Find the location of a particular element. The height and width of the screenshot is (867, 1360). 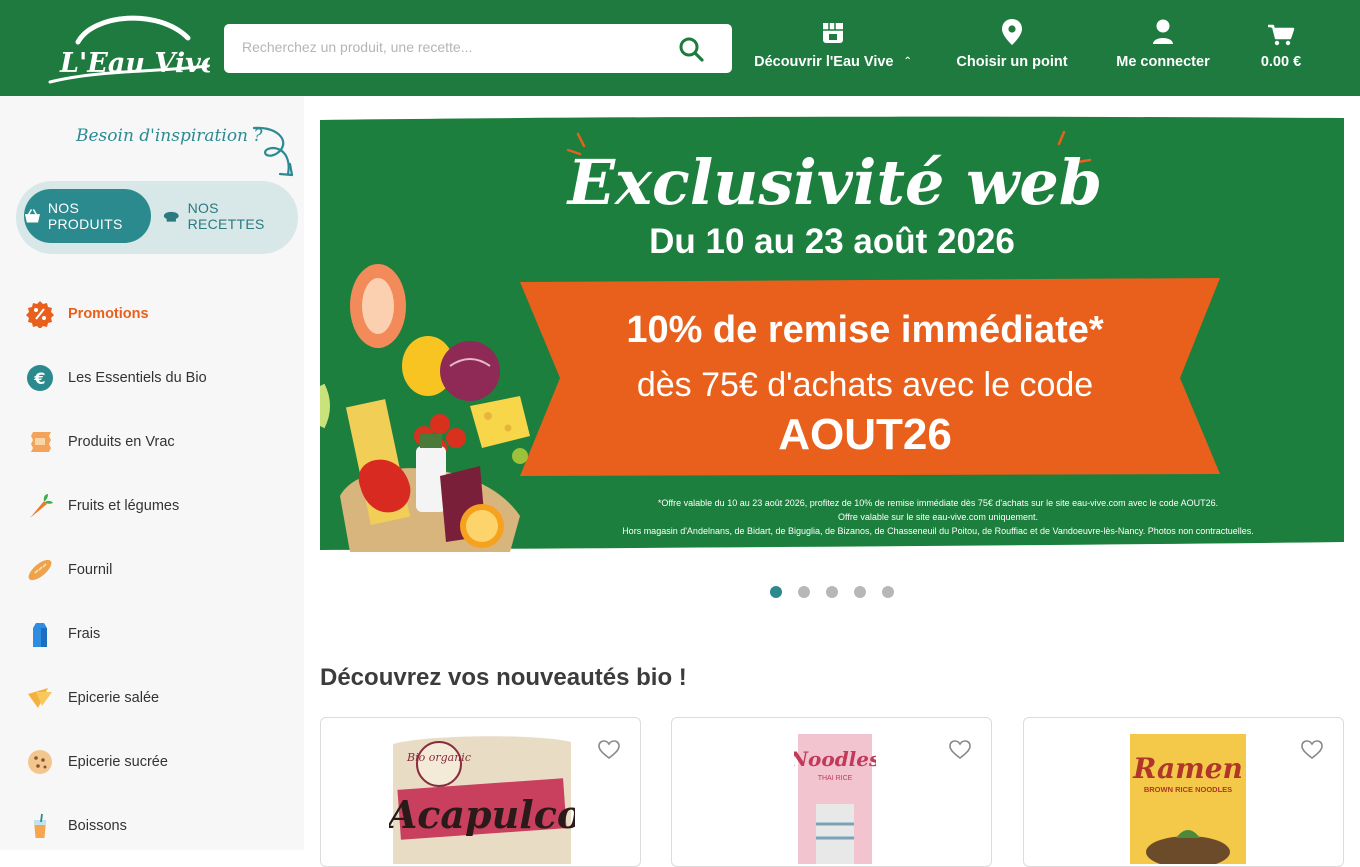

sidebar-item-essentiels: € Les Essentiels du Bio is located at coordinates (116, 378).